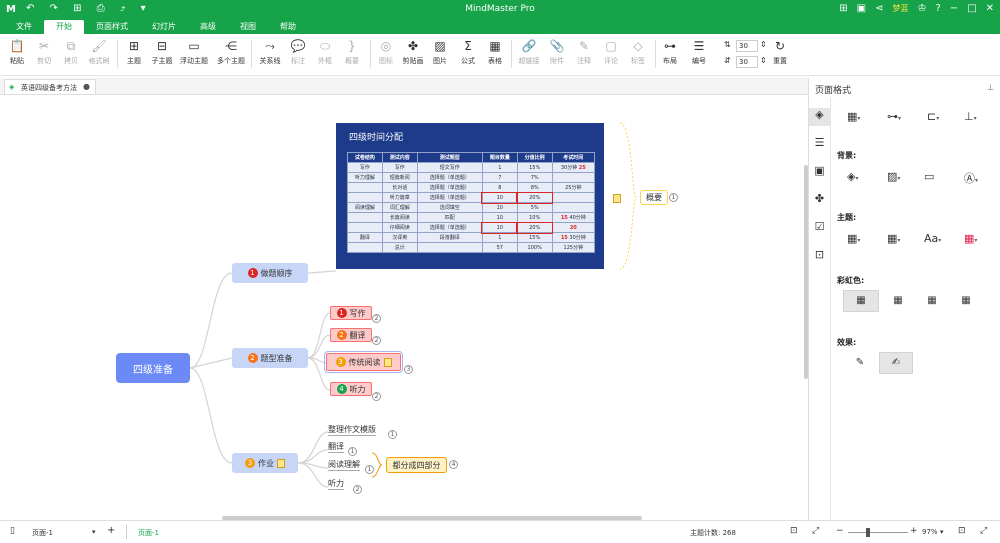  What do you see at coordinates (413, 52) in the screenshot?
I see `clipart-button: ✤ 剪贴画` at bounding box center [413, 52].